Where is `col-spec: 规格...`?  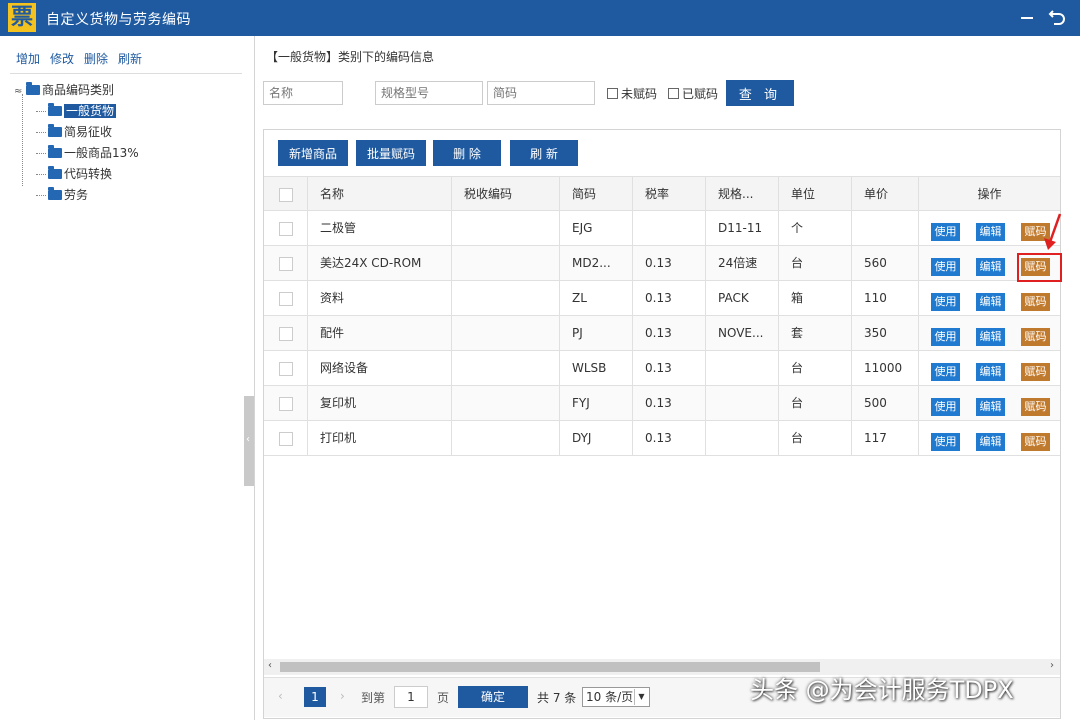
col-spec: 规格... is located at coordinates (742, 194).